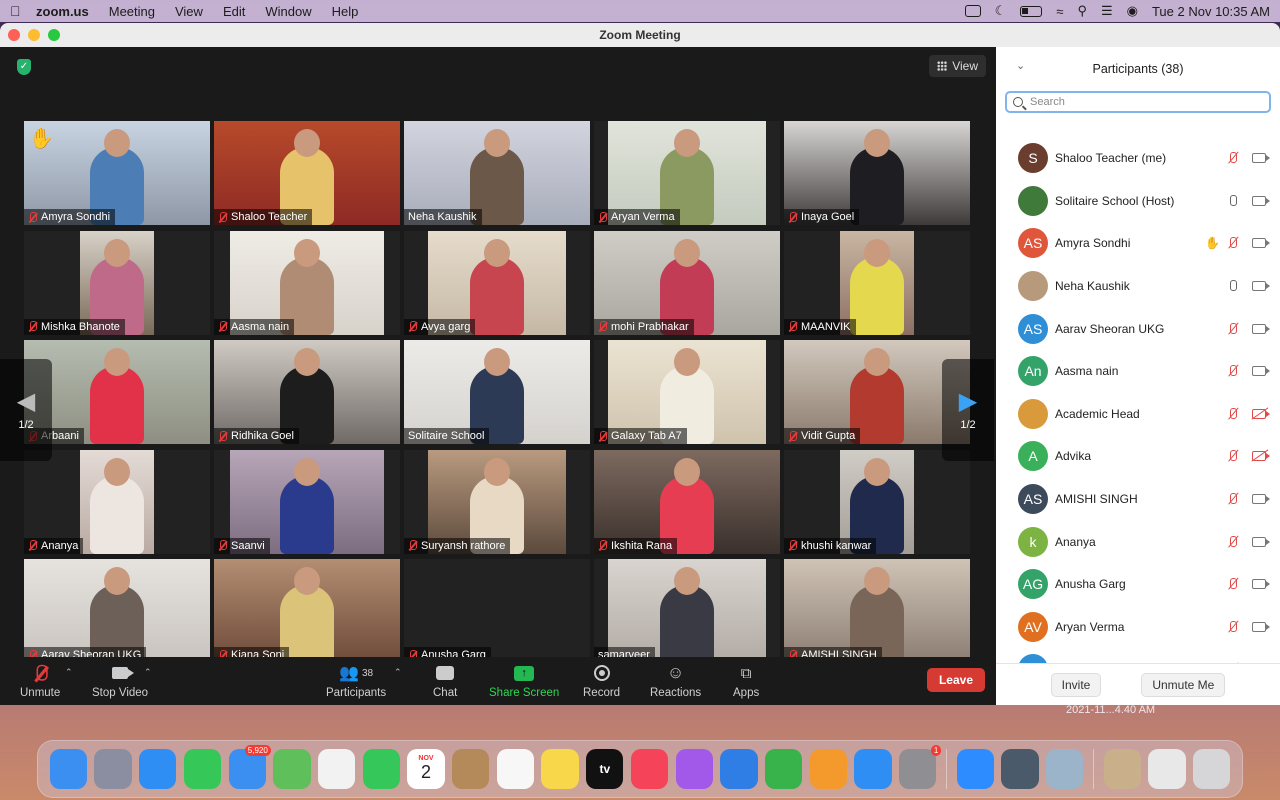  What do you see at coordinates (1020, 769) in the screenshot?
I see `dock-quicktime-icon` at bounding box center [1020, 769].